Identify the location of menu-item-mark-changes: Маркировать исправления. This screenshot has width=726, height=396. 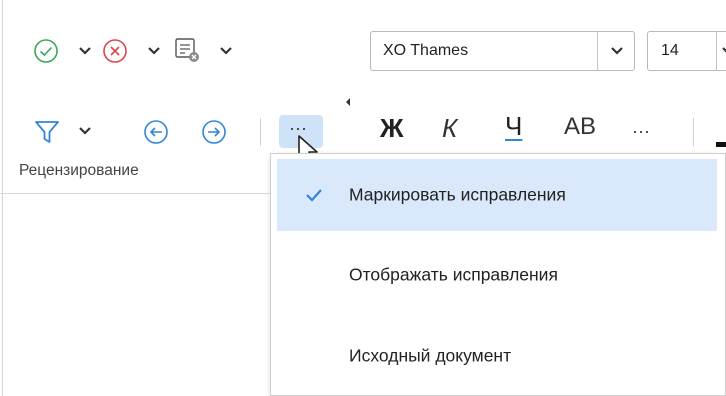
(497, 195).